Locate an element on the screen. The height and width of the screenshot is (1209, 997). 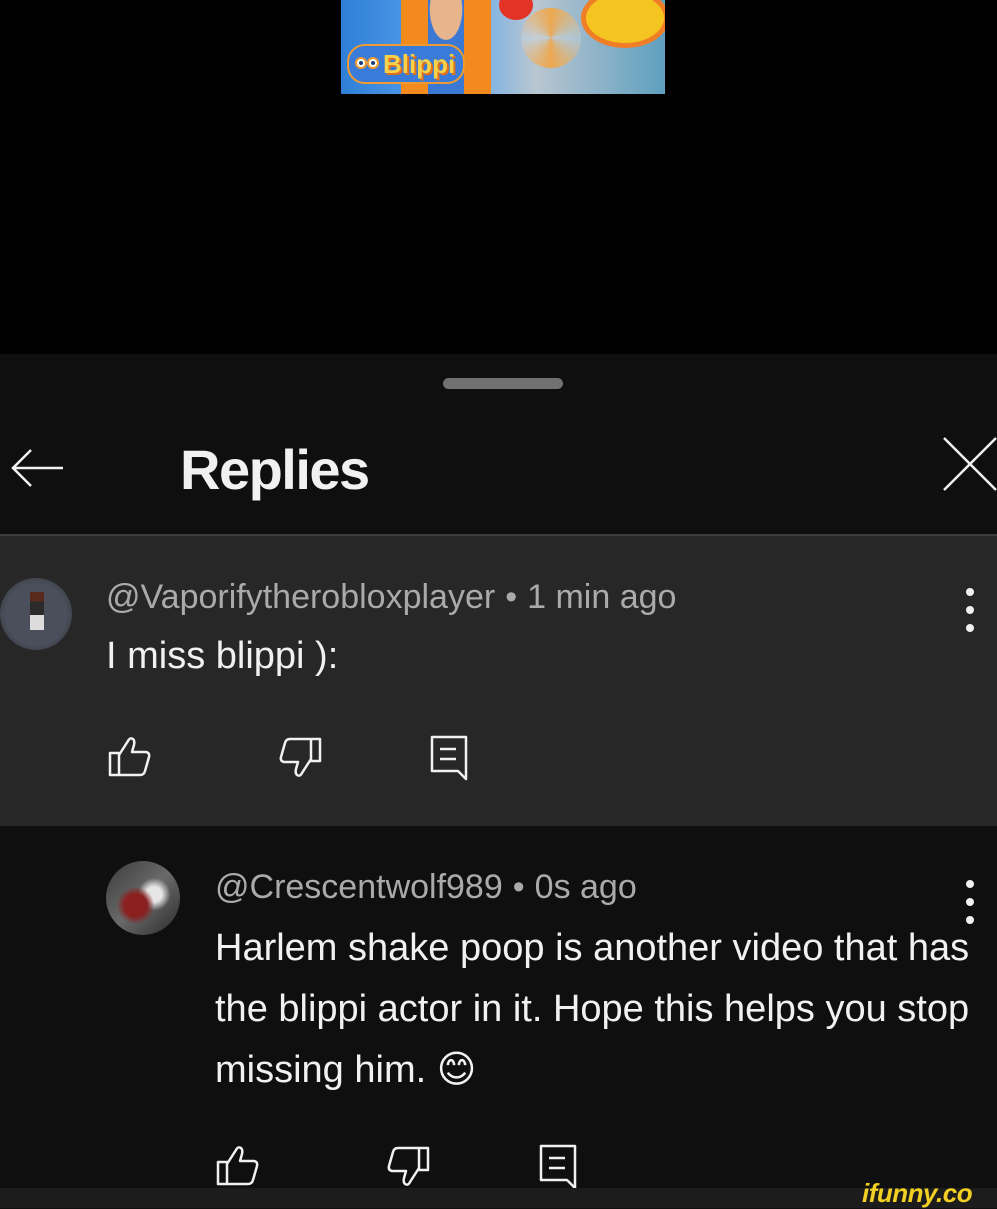
close-icon is located at coordinates (970, 464).